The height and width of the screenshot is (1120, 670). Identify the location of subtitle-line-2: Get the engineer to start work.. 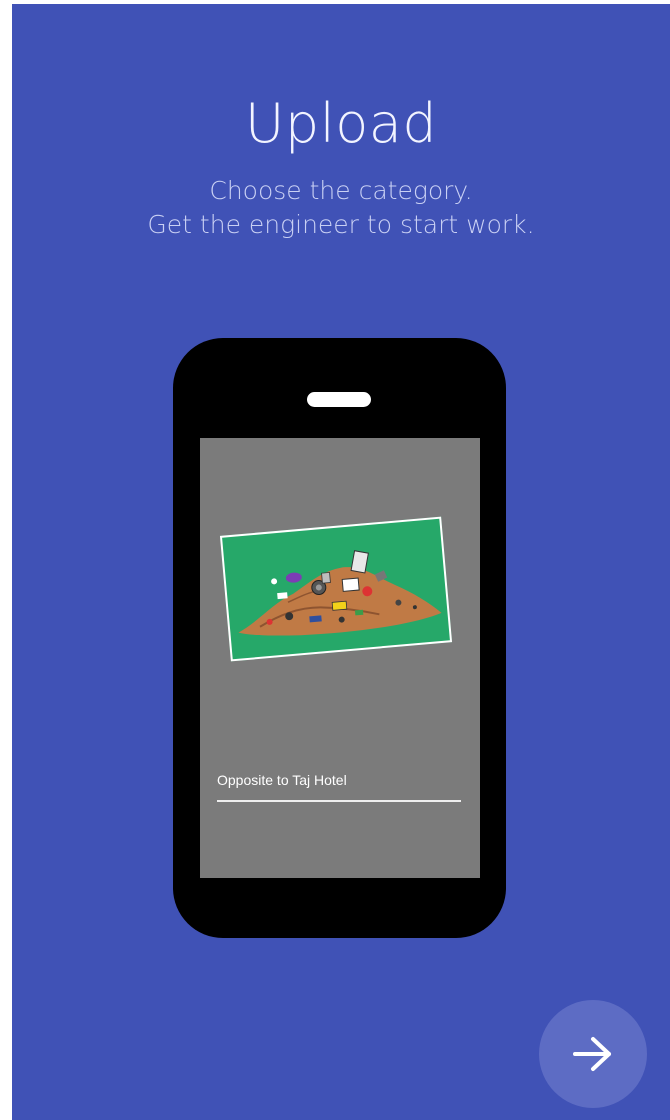
(341, 224).